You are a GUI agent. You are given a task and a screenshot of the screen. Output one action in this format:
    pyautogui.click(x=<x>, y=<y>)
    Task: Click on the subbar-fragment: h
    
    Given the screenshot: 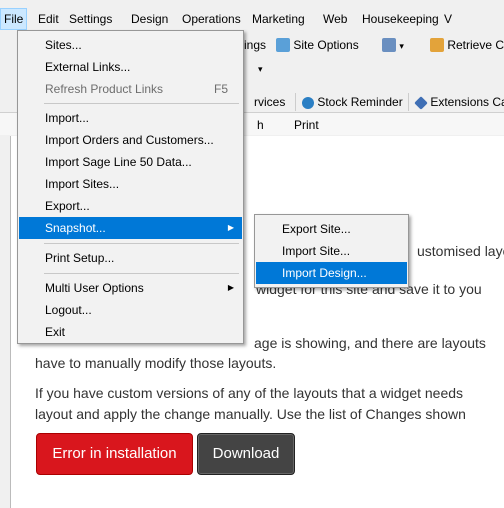 What is the action you would take?
    pyautogui.click(x=260, y=125)
    